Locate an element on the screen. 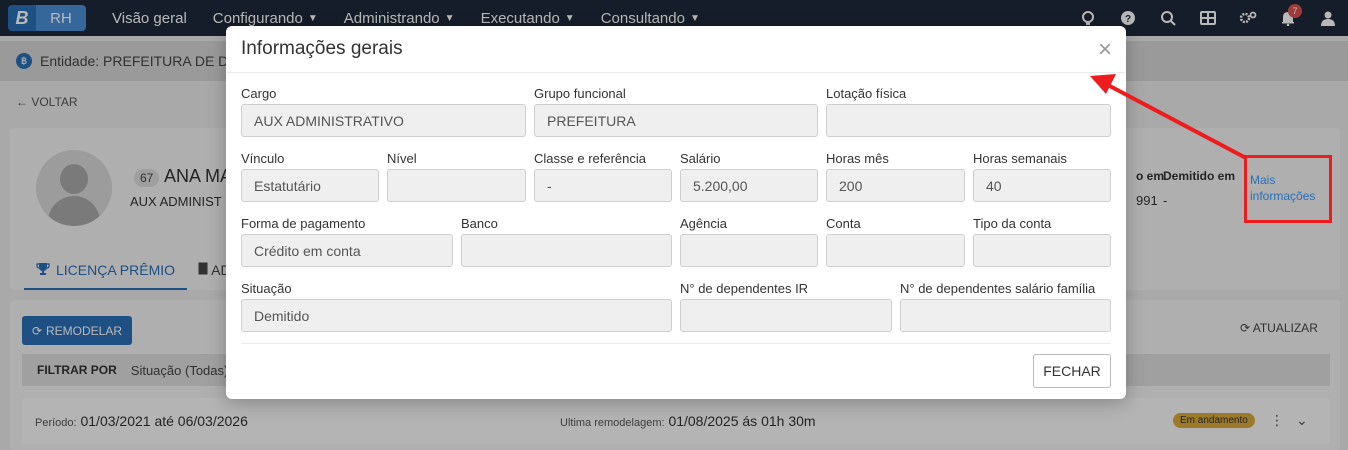 The image size is (1348, 450). field-label: Nível is located at coordinates (402, 158).